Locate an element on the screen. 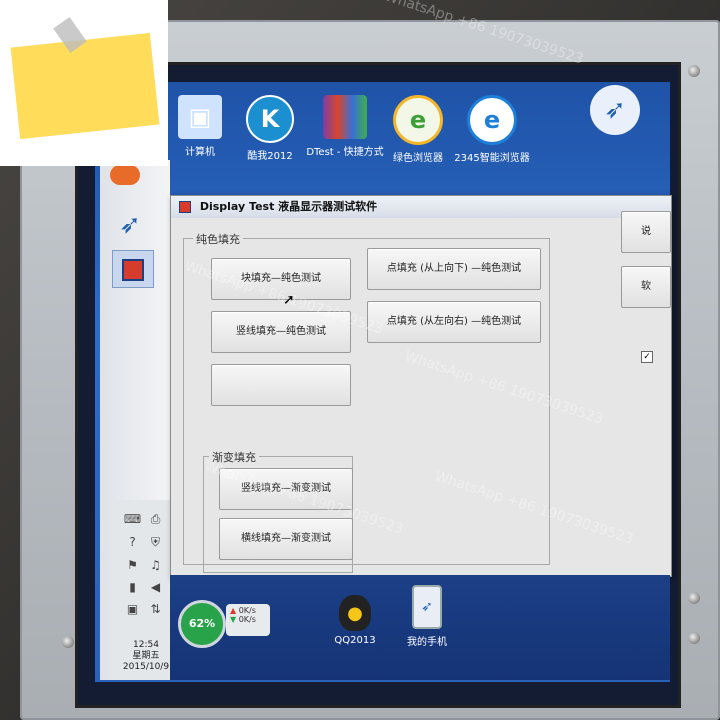  clock-date: 2015/10/9 is located at coordinates (146, 667).